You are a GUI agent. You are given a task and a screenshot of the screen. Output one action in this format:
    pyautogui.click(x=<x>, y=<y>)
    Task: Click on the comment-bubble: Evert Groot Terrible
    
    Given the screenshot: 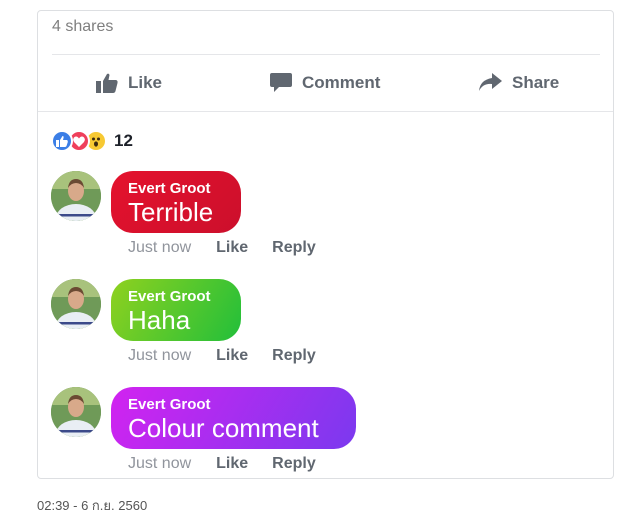 What is the action you would take?
    pyautogui.click(x=176, y=202)
    